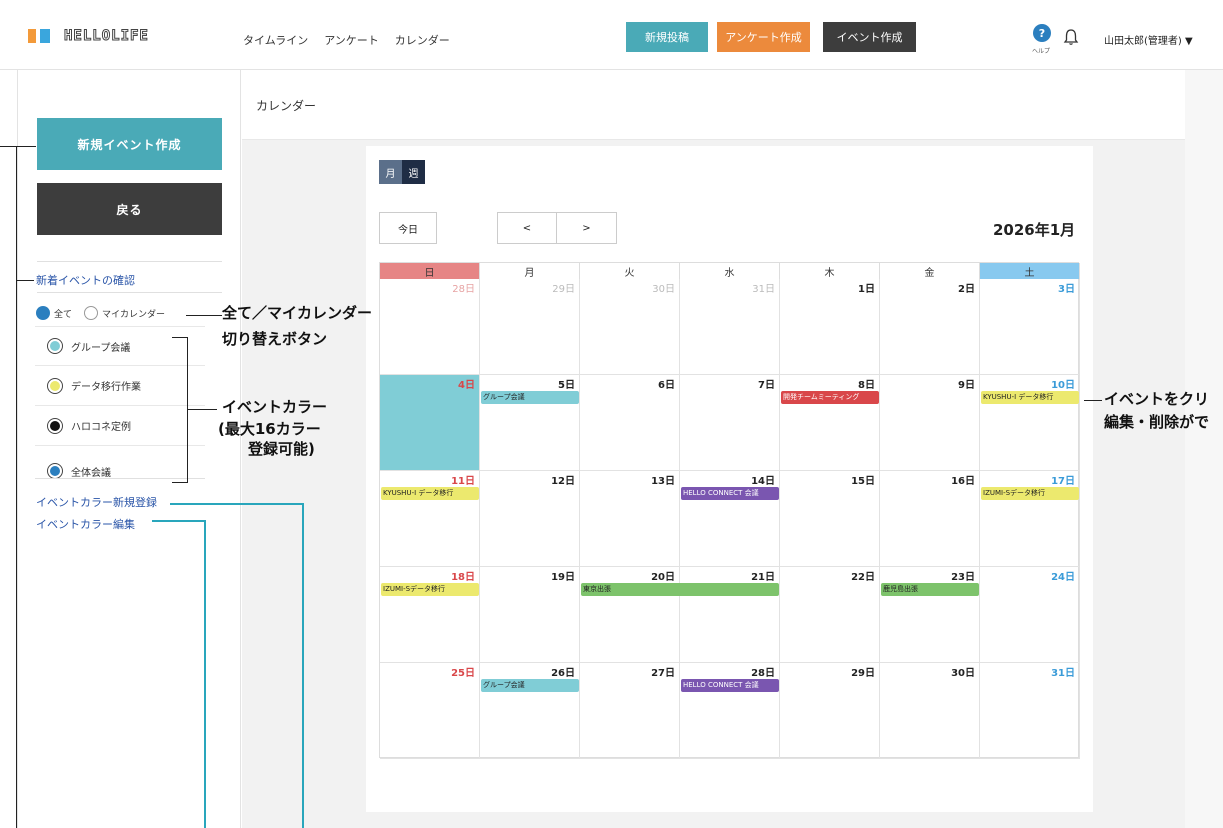 The width and height of the screenshot is (1223, 828). I want to click on edit-event-color-link: イベントカラー編集, so click(85, 524).